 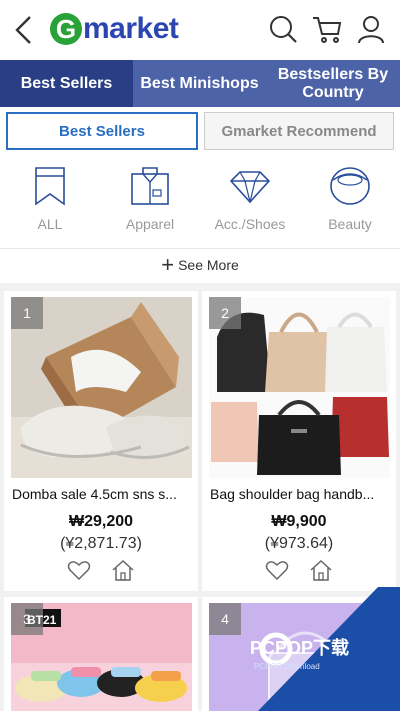 What do you see at coordinates (200, 131) in the screenshot?
I see `sub-tabs: Best Sellers Gmarket Recommend` at bounding box center [200, 131].